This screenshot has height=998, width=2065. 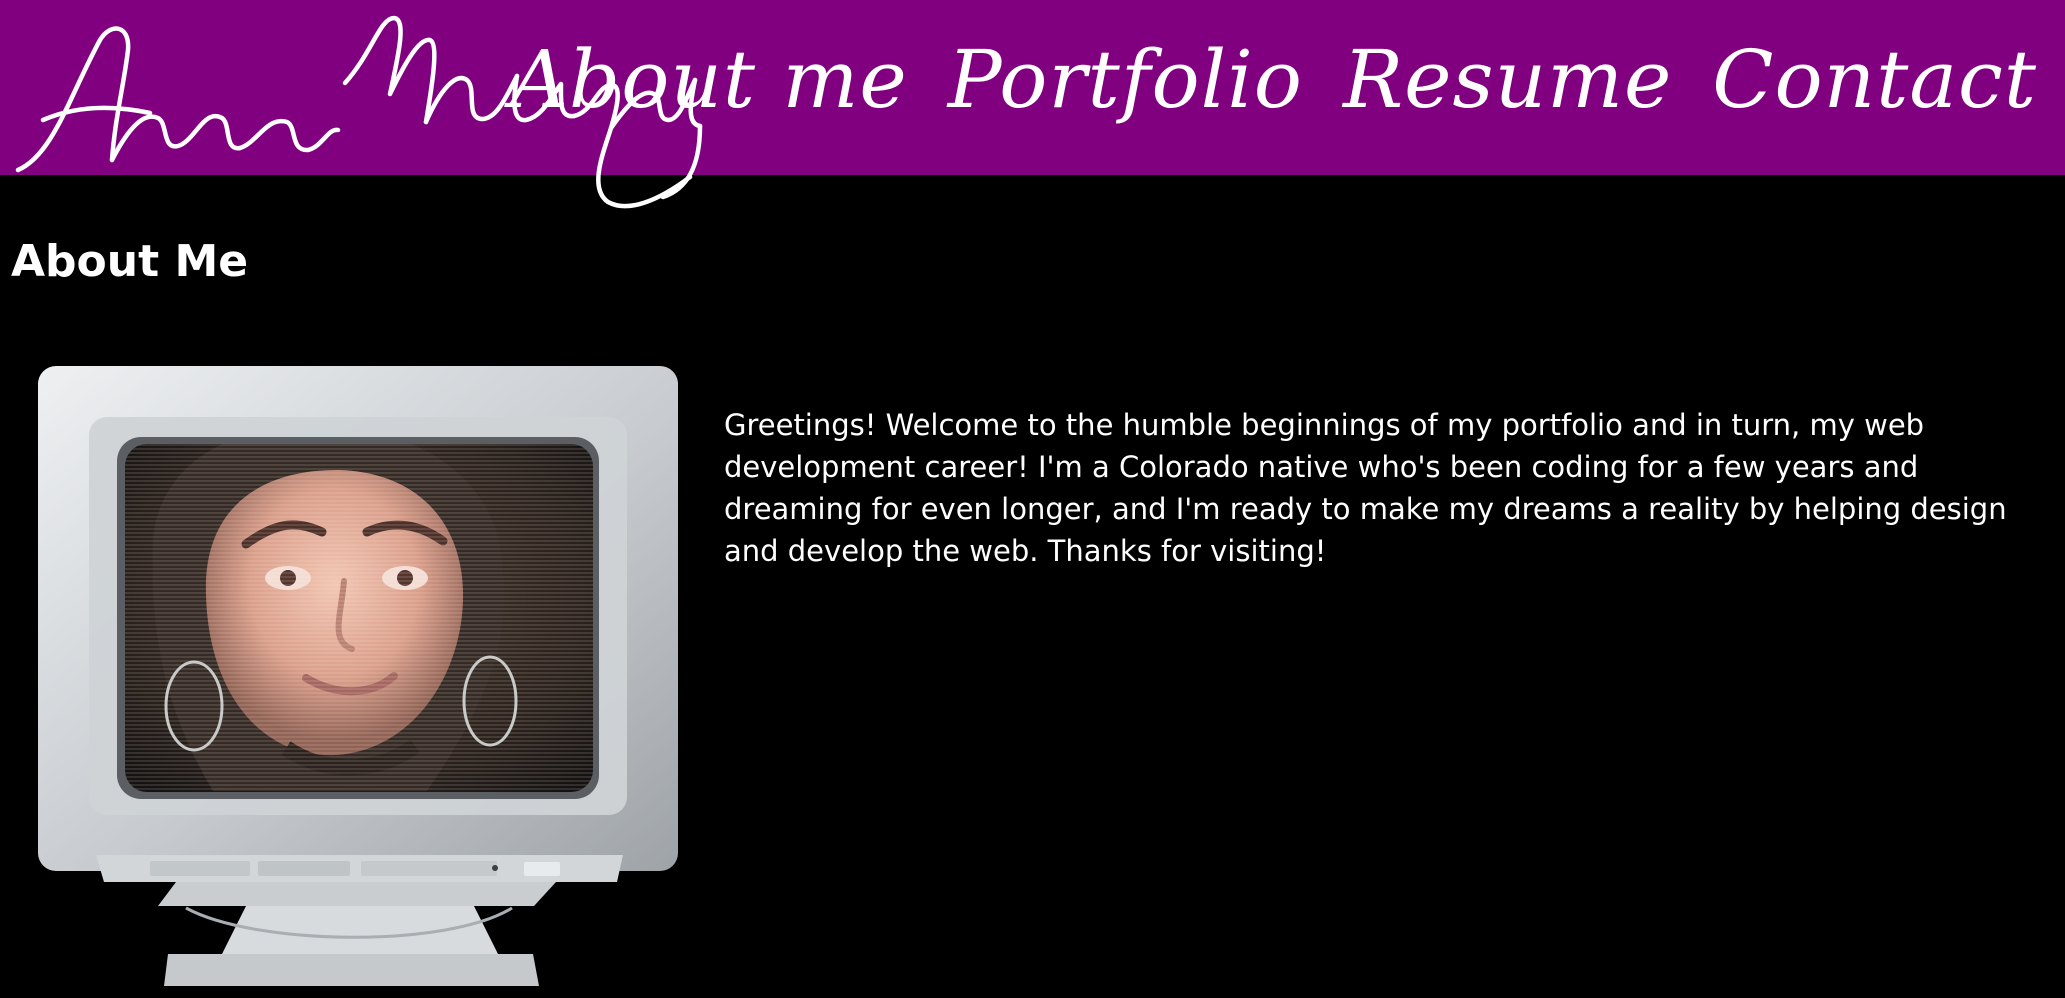 What do you see at coordinates (1874, 80) in the screenshot?
I see `nav-link-contact: Contact` at bounding box center [1874, 80].